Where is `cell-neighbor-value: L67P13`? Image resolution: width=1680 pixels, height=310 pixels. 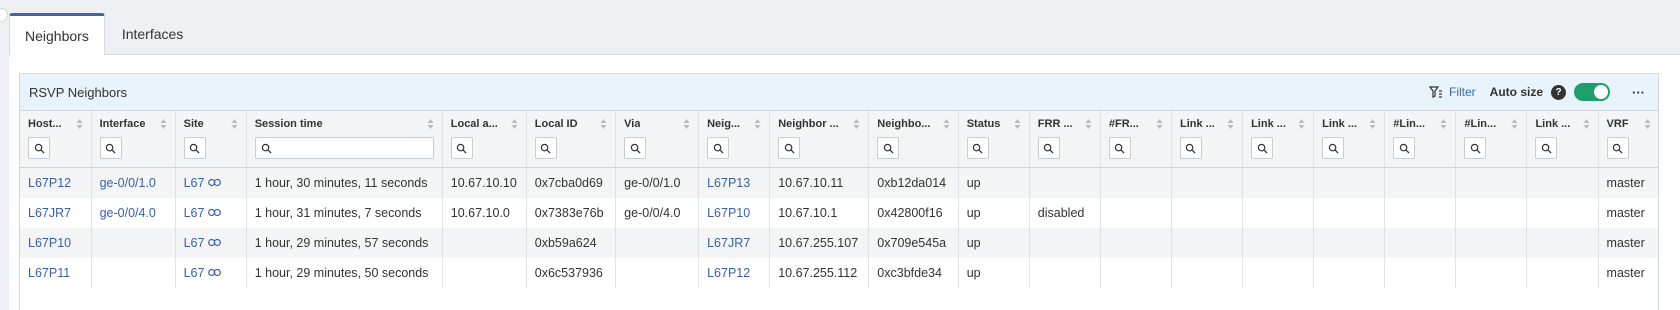
cell-neighbor-value: L67P13 is located at coordinates (728, 183).